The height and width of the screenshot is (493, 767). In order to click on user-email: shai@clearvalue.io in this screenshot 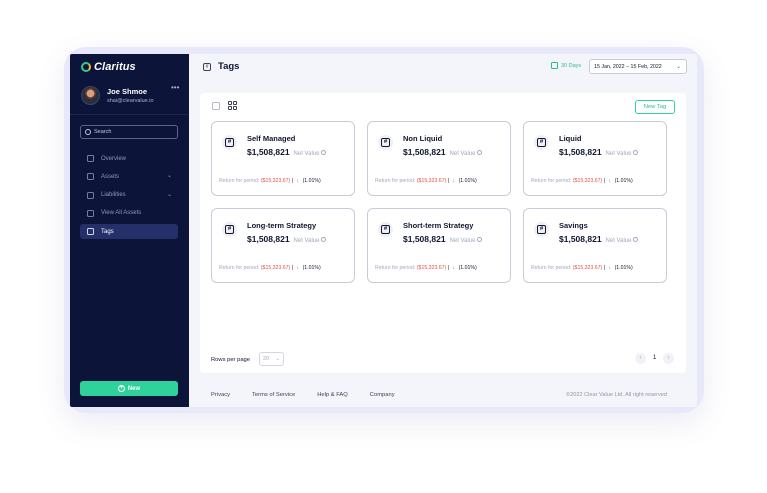, I will do `click(130, 101)`.